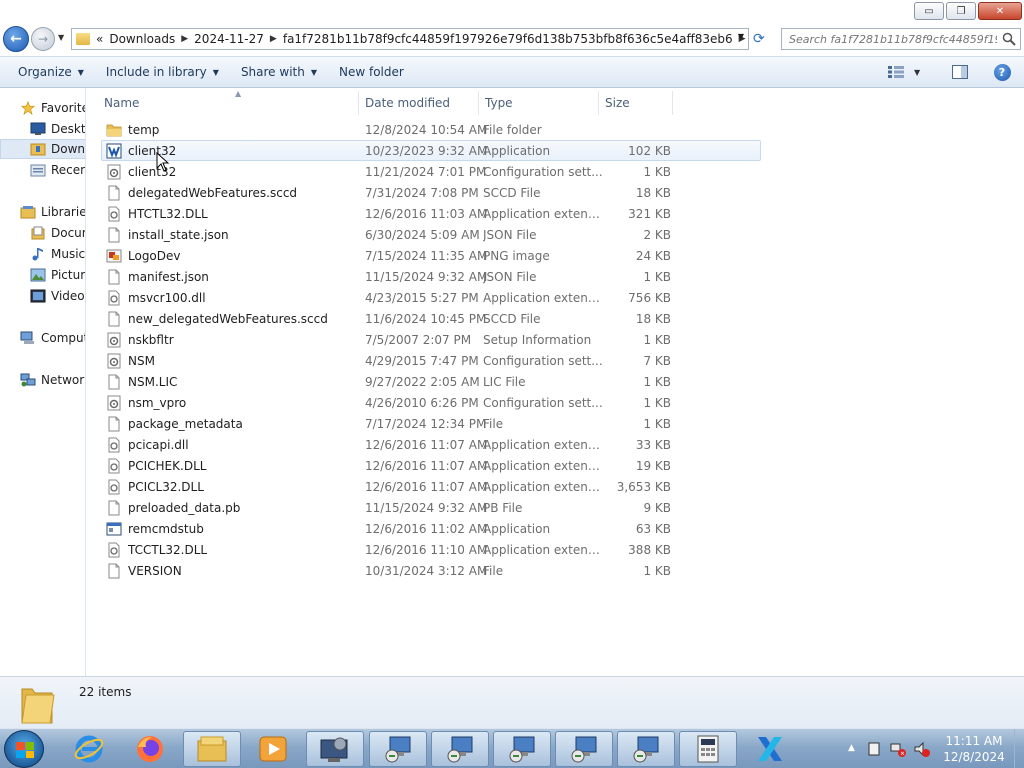  What do you see at coordinates (539, 103) in the screenshot?
I see `column-type: Type` at bounding box center [539, 103].